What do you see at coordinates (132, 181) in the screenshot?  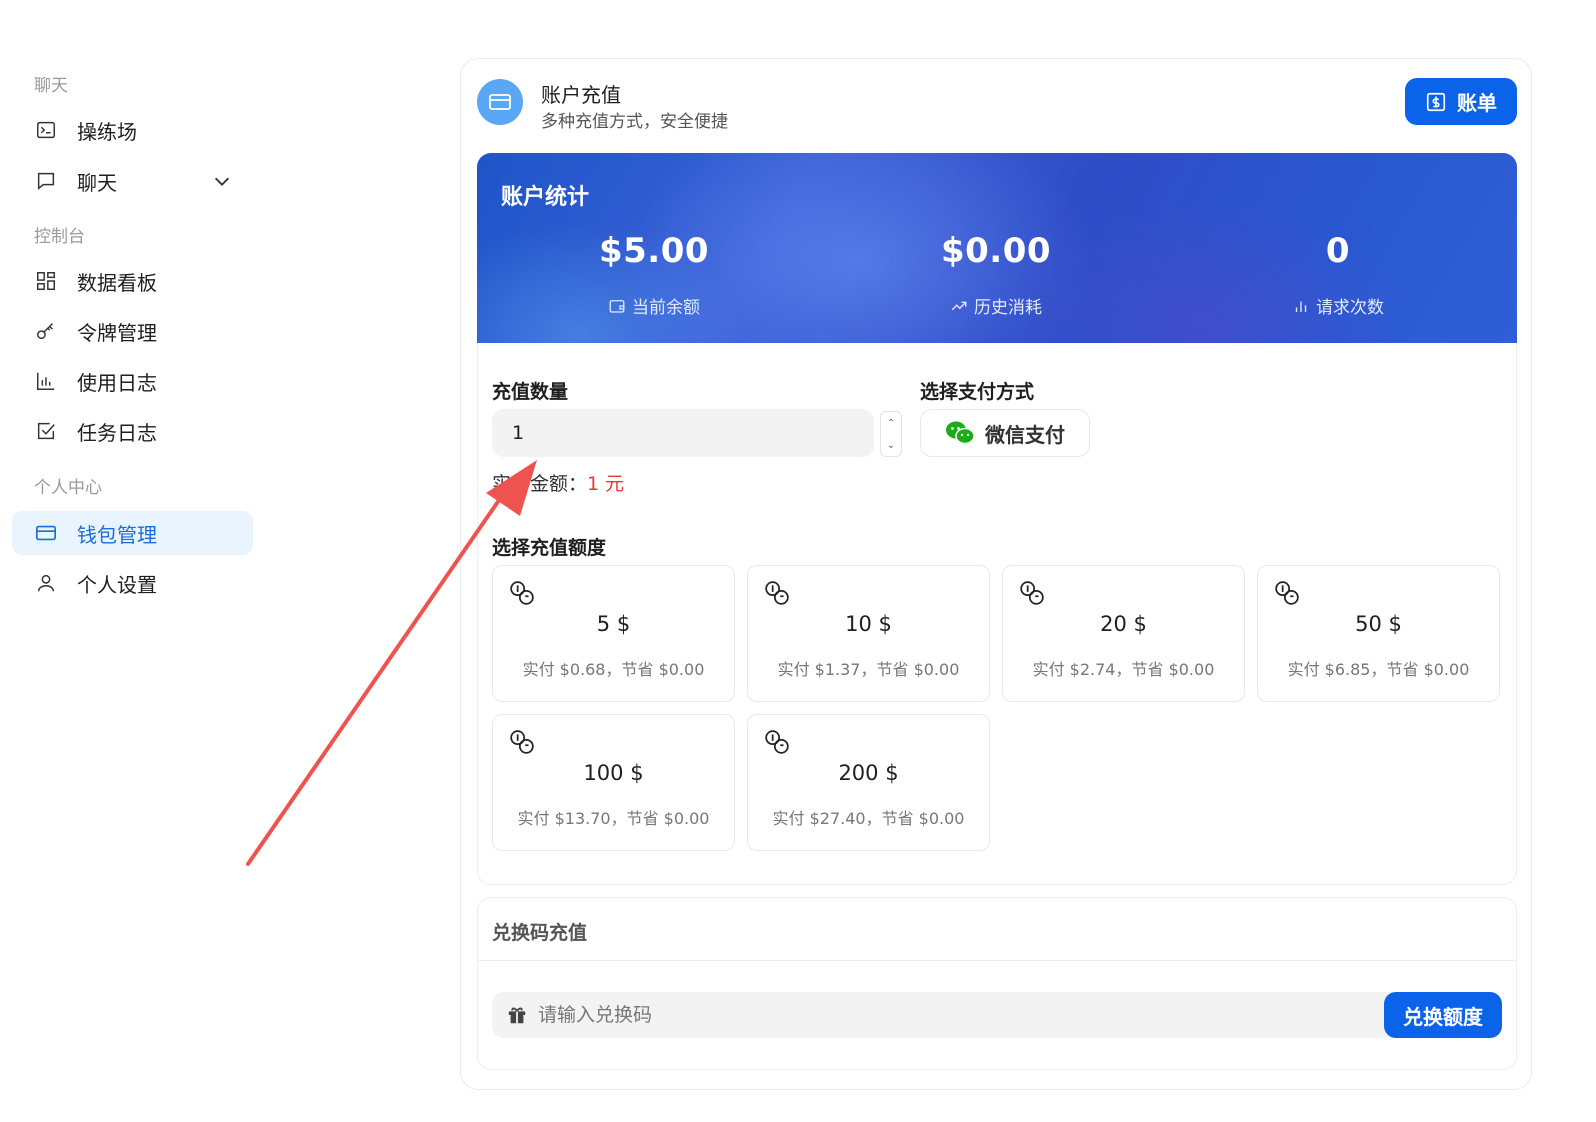 I see `sidebar-item-chat: 聊天` at bounding box center [132, 181].